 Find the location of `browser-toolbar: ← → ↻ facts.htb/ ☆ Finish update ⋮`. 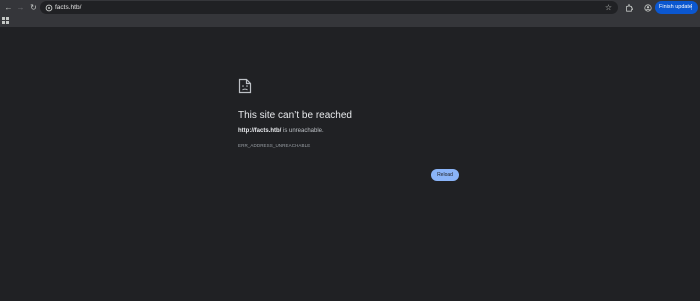

browser-toolbar: ← → ↻ facts.htb/ ☆ Finish update ⋮ is located at coordinates (350, 7).